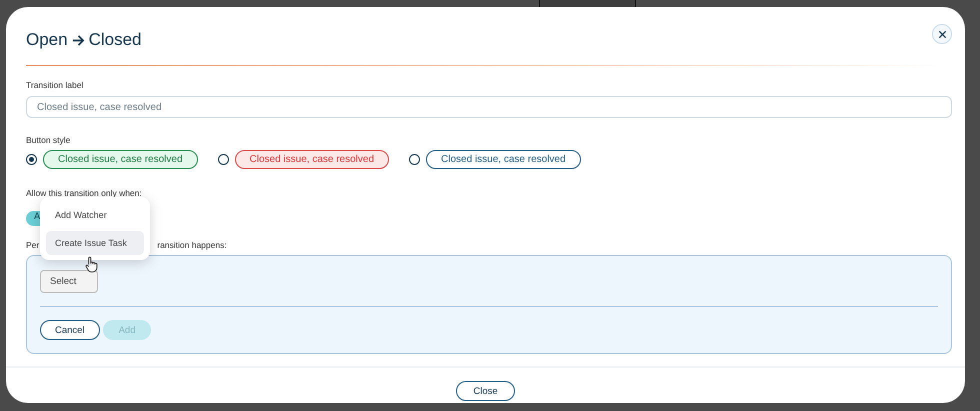 This screenshot has height=411, width=980. What do you see at coordinates (942, 34) in the screenshot?
I see `close-icon` at bounding box center [942, 34].